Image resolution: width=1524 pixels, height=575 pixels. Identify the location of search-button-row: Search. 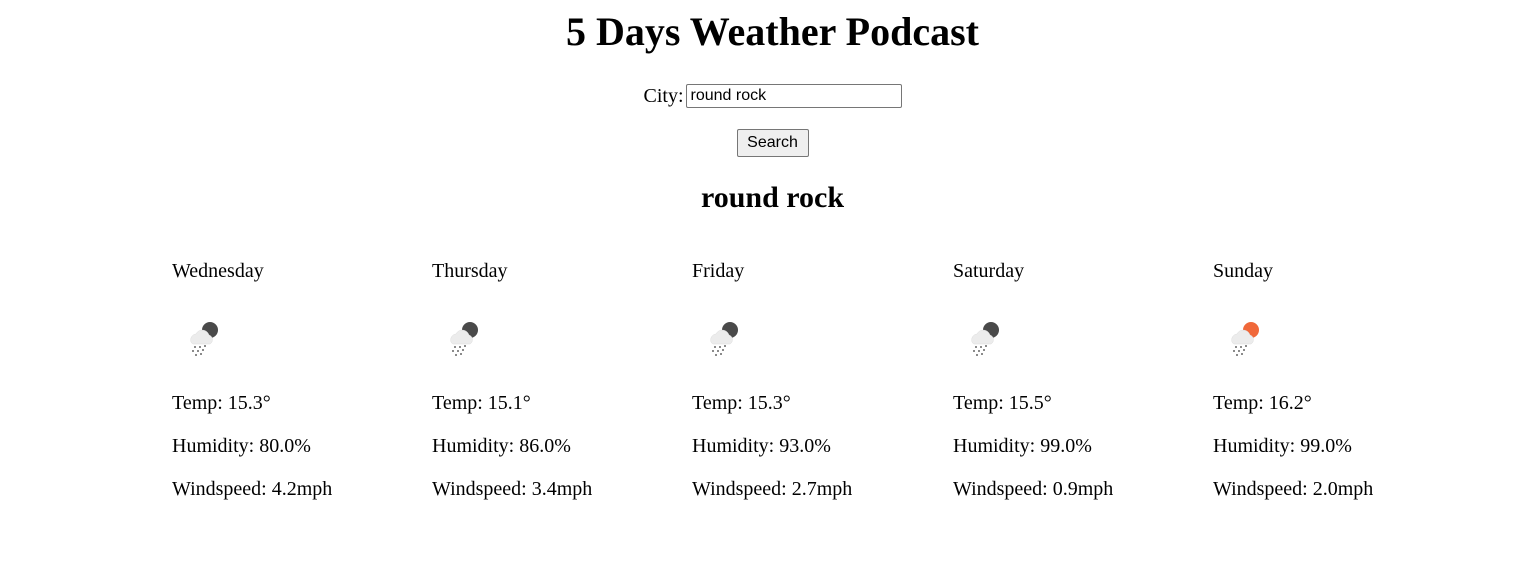
(762, 143).